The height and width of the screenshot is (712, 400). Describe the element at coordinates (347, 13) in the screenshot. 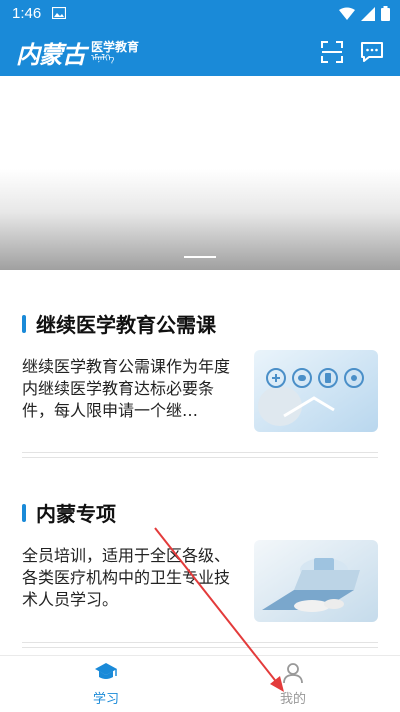

I see `wifi-icon` at that location.